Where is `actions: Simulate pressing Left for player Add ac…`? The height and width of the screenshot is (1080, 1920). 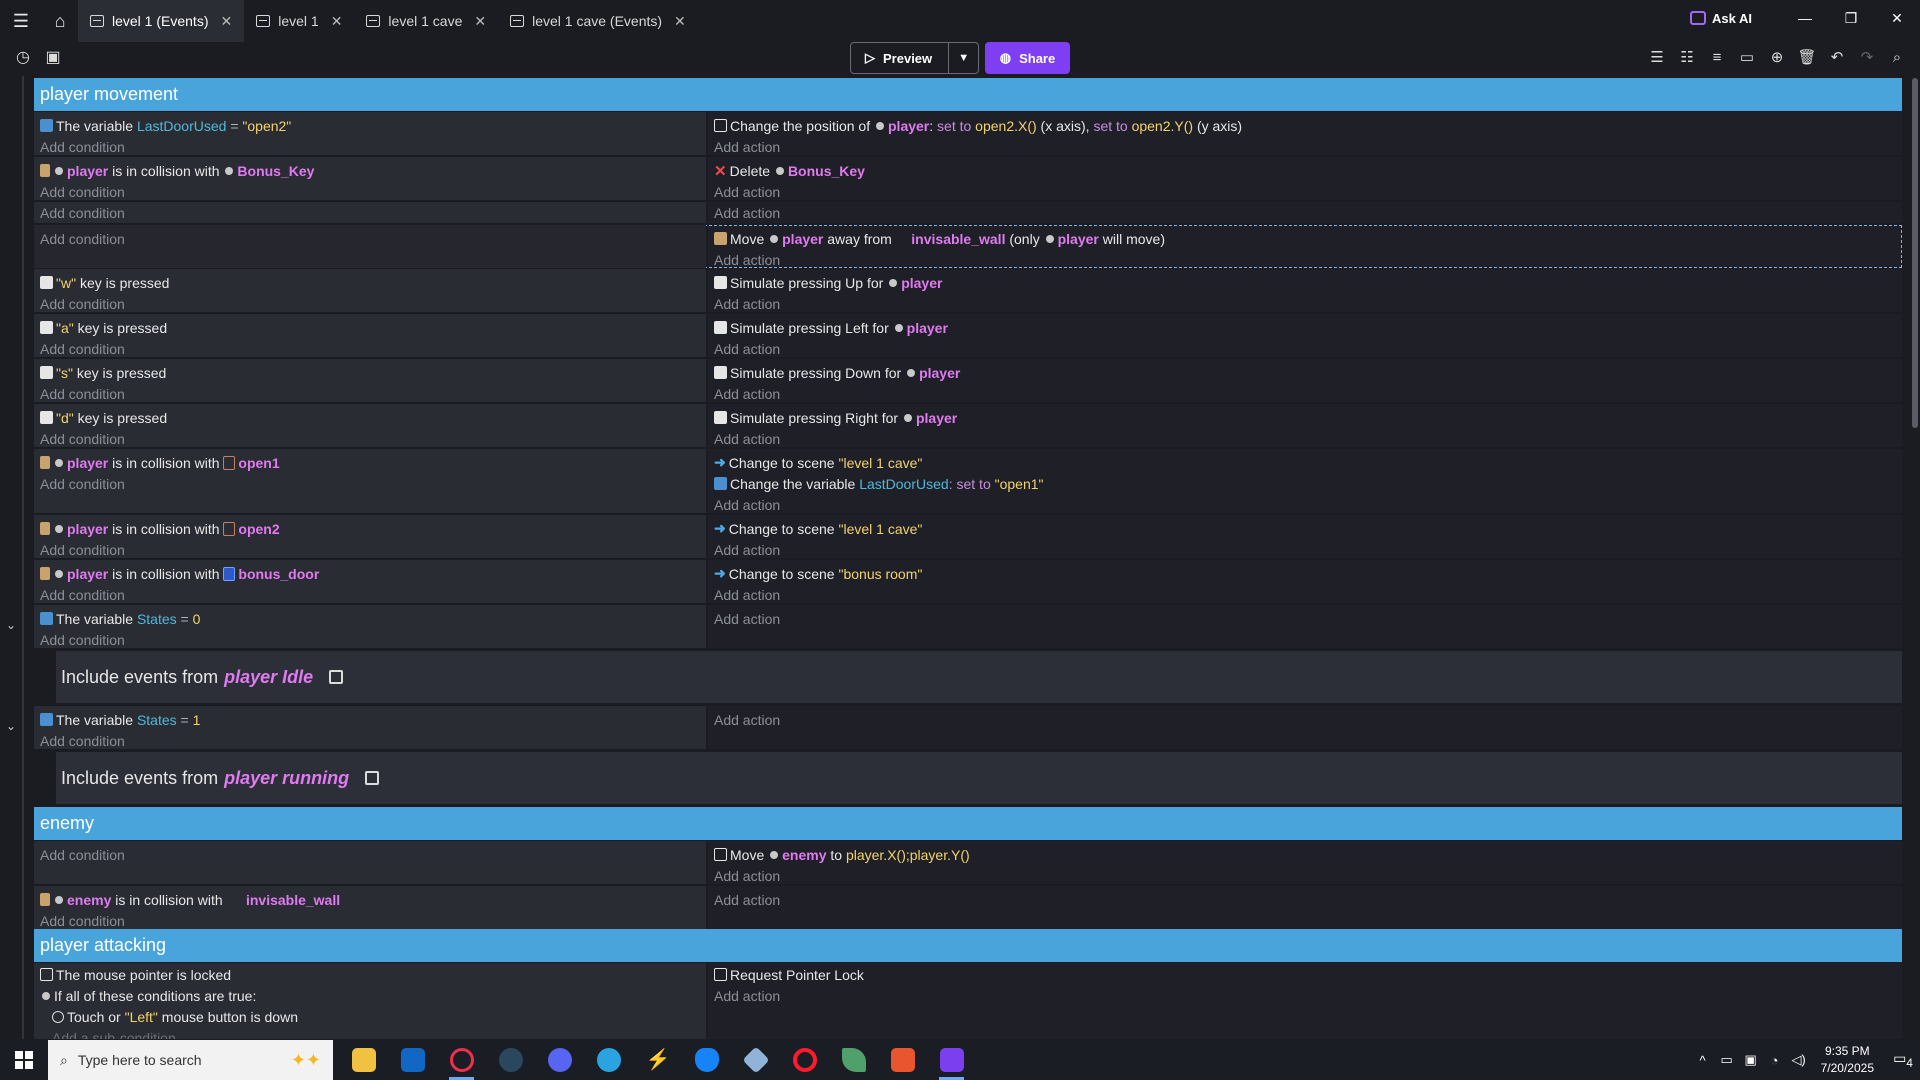 actions: Simulate pressing Left for player Add ac… is located at coordinates (1305, 335).